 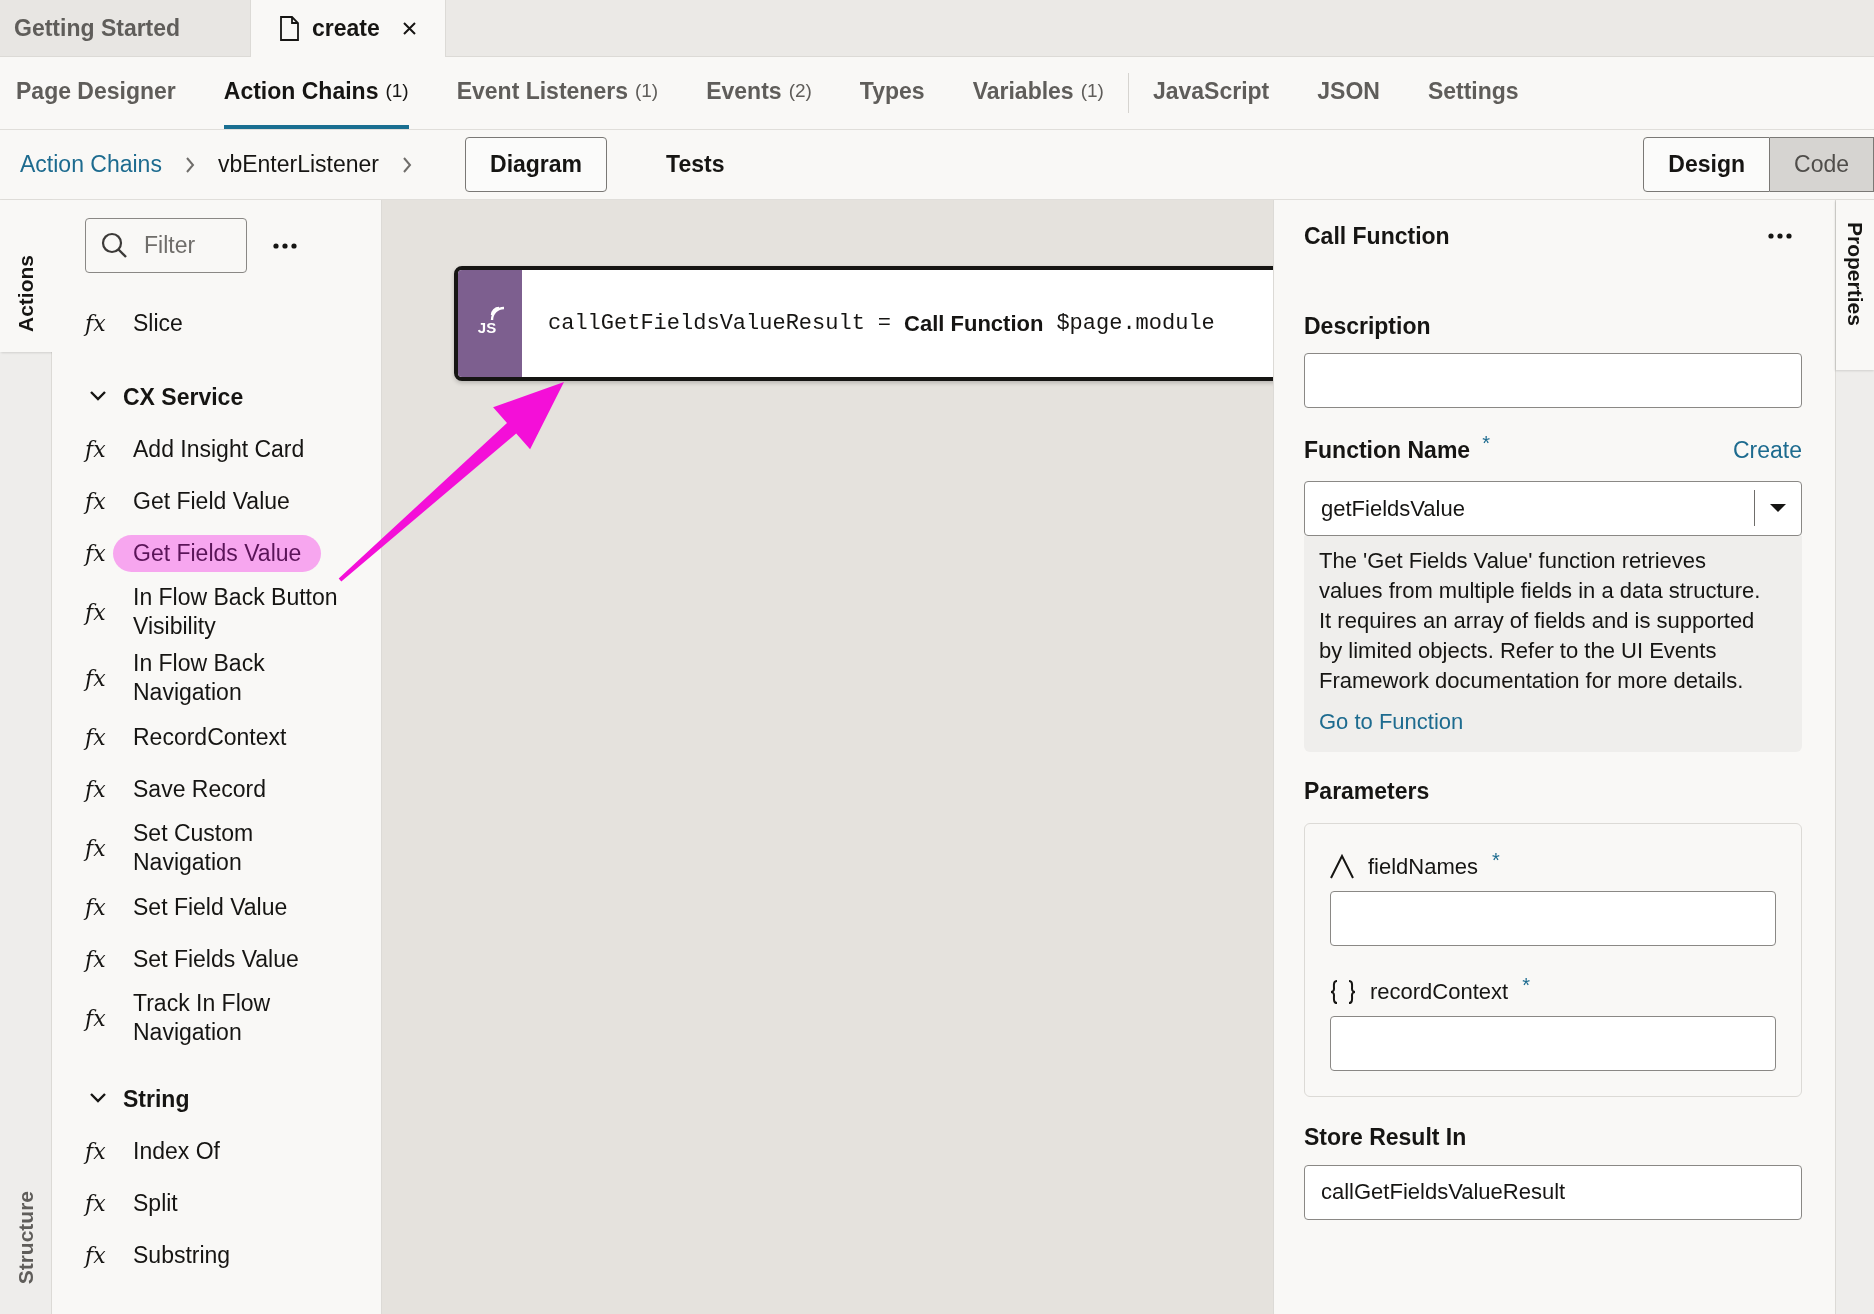 I want to click on action-item: fx Slice, so click(x=233, y=323).